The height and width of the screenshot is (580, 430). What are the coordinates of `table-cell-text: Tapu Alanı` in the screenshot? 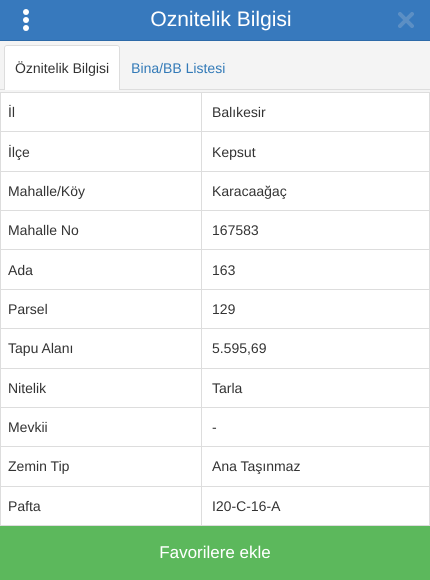 It's located at (40, 348).